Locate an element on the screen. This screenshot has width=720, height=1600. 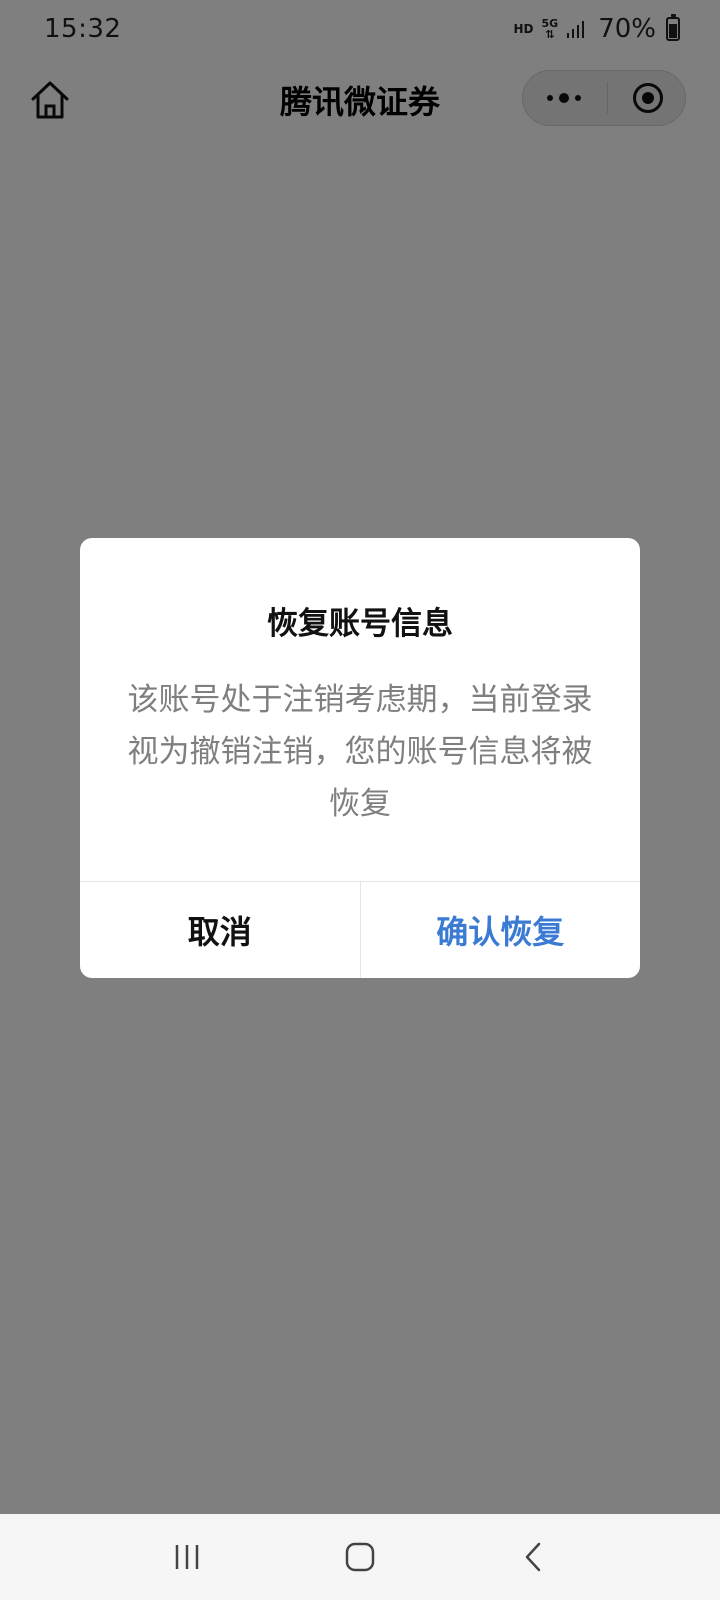
back-button is located at coordinates (533, 1557).